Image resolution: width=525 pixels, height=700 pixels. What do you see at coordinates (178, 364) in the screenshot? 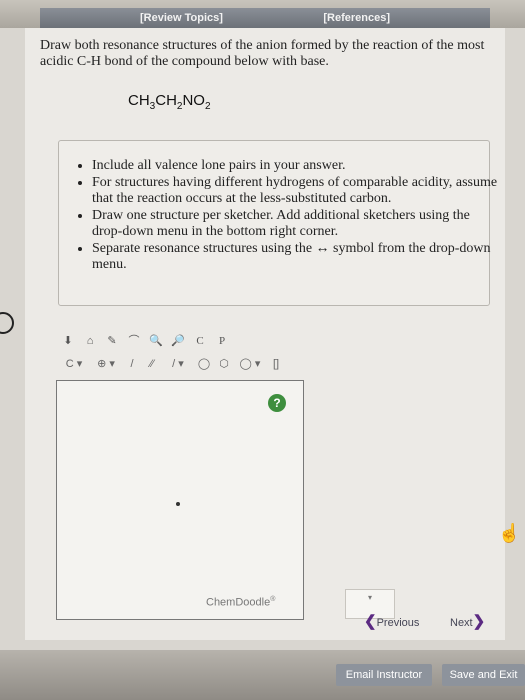
I see `bond-dropdown-icon: / ▾` at bounding box center [178, 364].